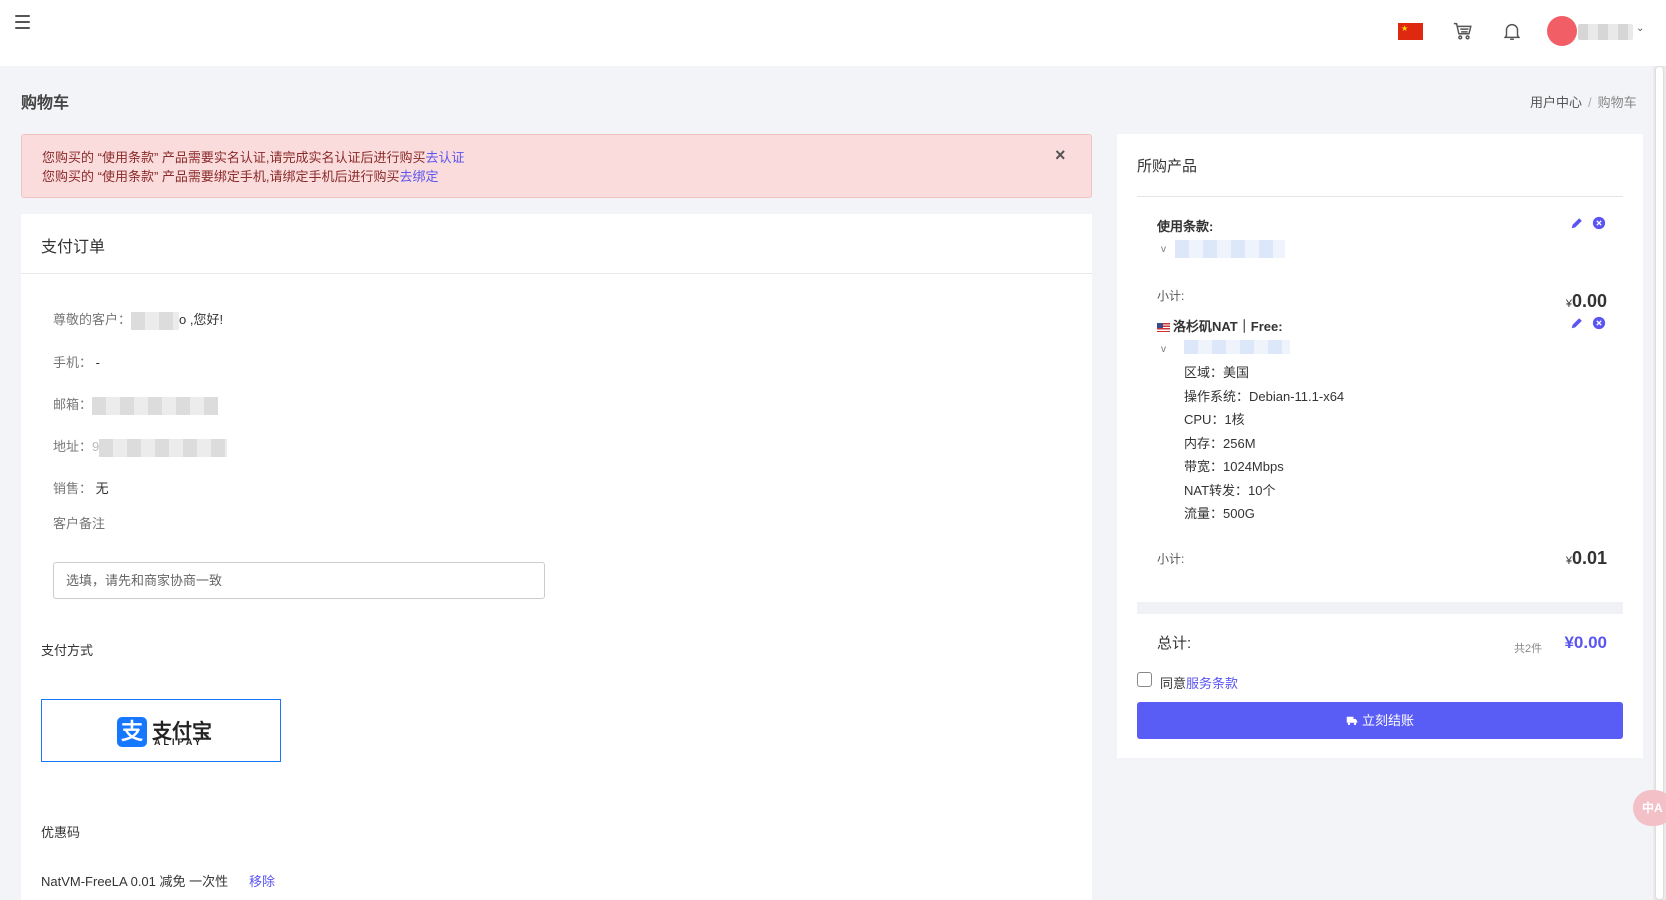 This screenshot has width=1666, height=900. Describe the element at coordinates (97, 362) in the screenshot. I see `phone-value: -` at that location.